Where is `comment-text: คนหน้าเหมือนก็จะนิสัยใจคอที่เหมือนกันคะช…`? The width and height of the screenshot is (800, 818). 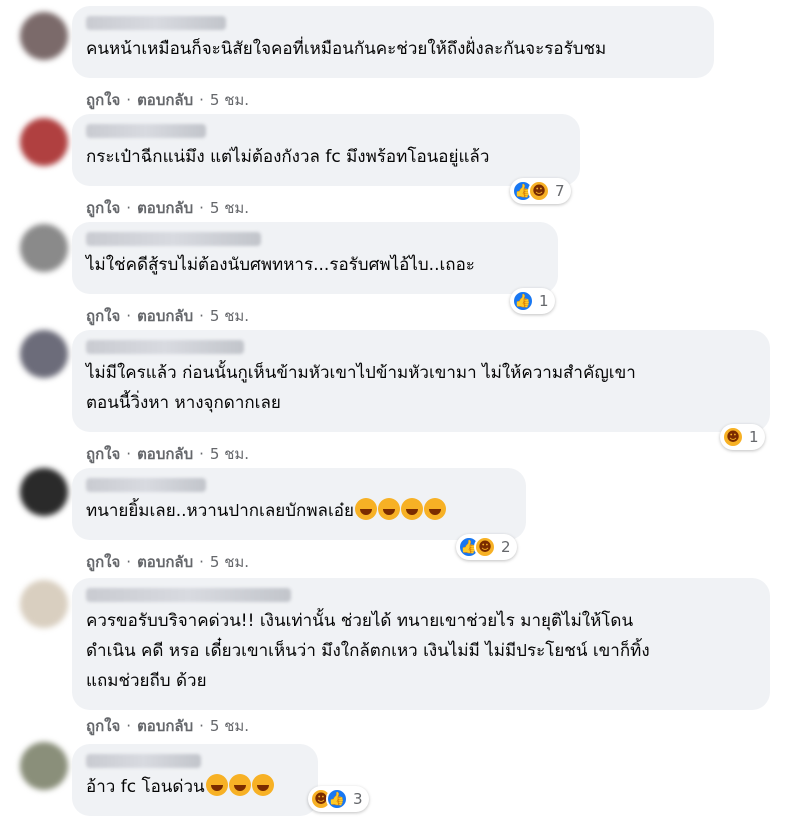
comment-text: คนหน้าเหมือนก็จะนิสัยใจคอที่เหมือนกันคะช… is located at coordinates (346, 49).